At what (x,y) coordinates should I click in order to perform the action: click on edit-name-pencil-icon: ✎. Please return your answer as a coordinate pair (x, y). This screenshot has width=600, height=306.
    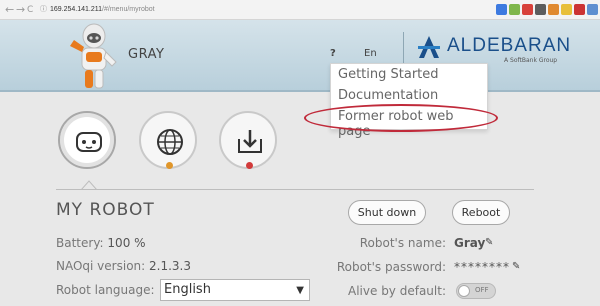
    Looking at the image, I should click on (489, 242).